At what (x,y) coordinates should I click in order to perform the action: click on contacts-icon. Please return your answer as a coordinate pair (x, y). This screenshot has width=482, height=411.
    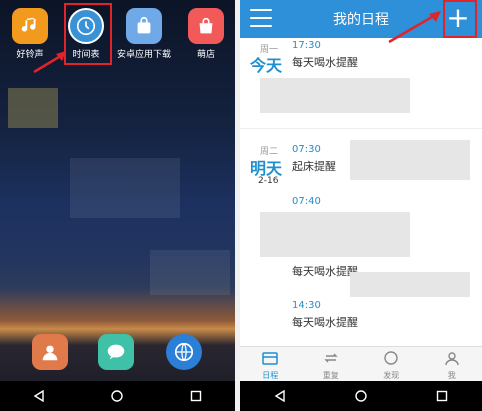
    Looking at the image, I should click on (50, 352).